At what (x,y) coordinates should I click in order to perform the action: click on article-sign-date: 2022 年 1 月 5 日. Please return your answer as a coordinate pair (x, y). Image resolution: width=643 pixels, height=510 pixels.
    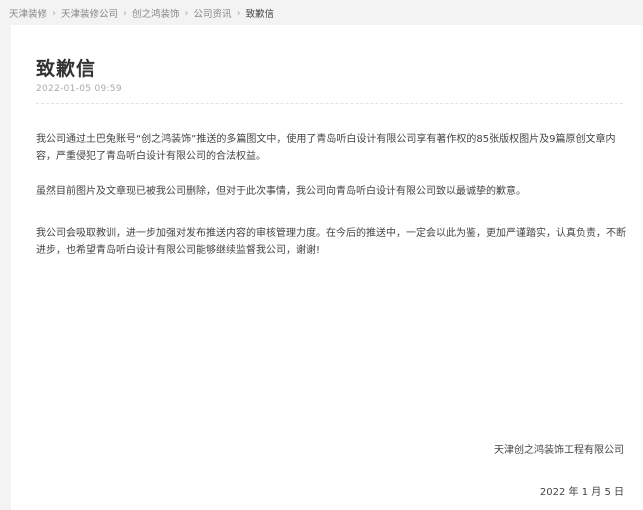
    Looking at the image, I should click on (581, 492).